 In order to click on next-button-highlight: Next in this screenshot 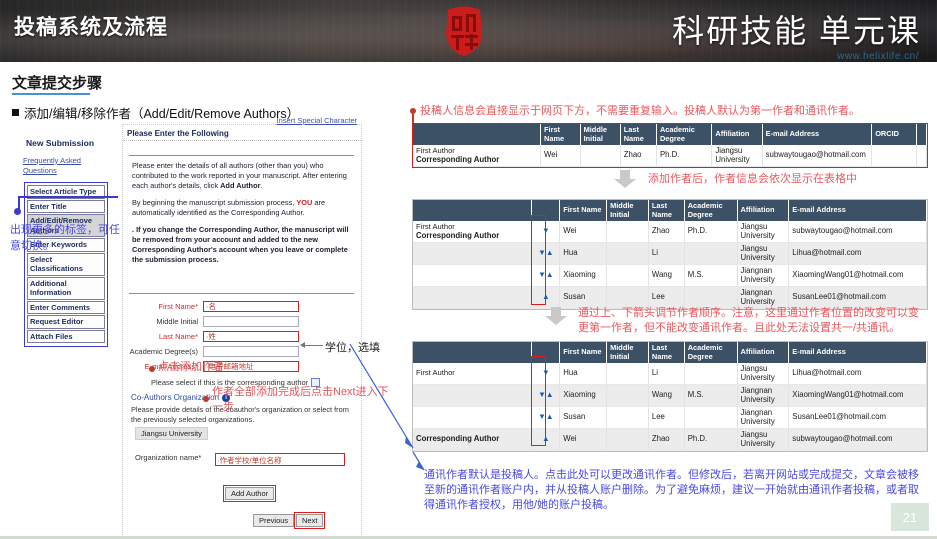, I will do `click(310, 520)`.